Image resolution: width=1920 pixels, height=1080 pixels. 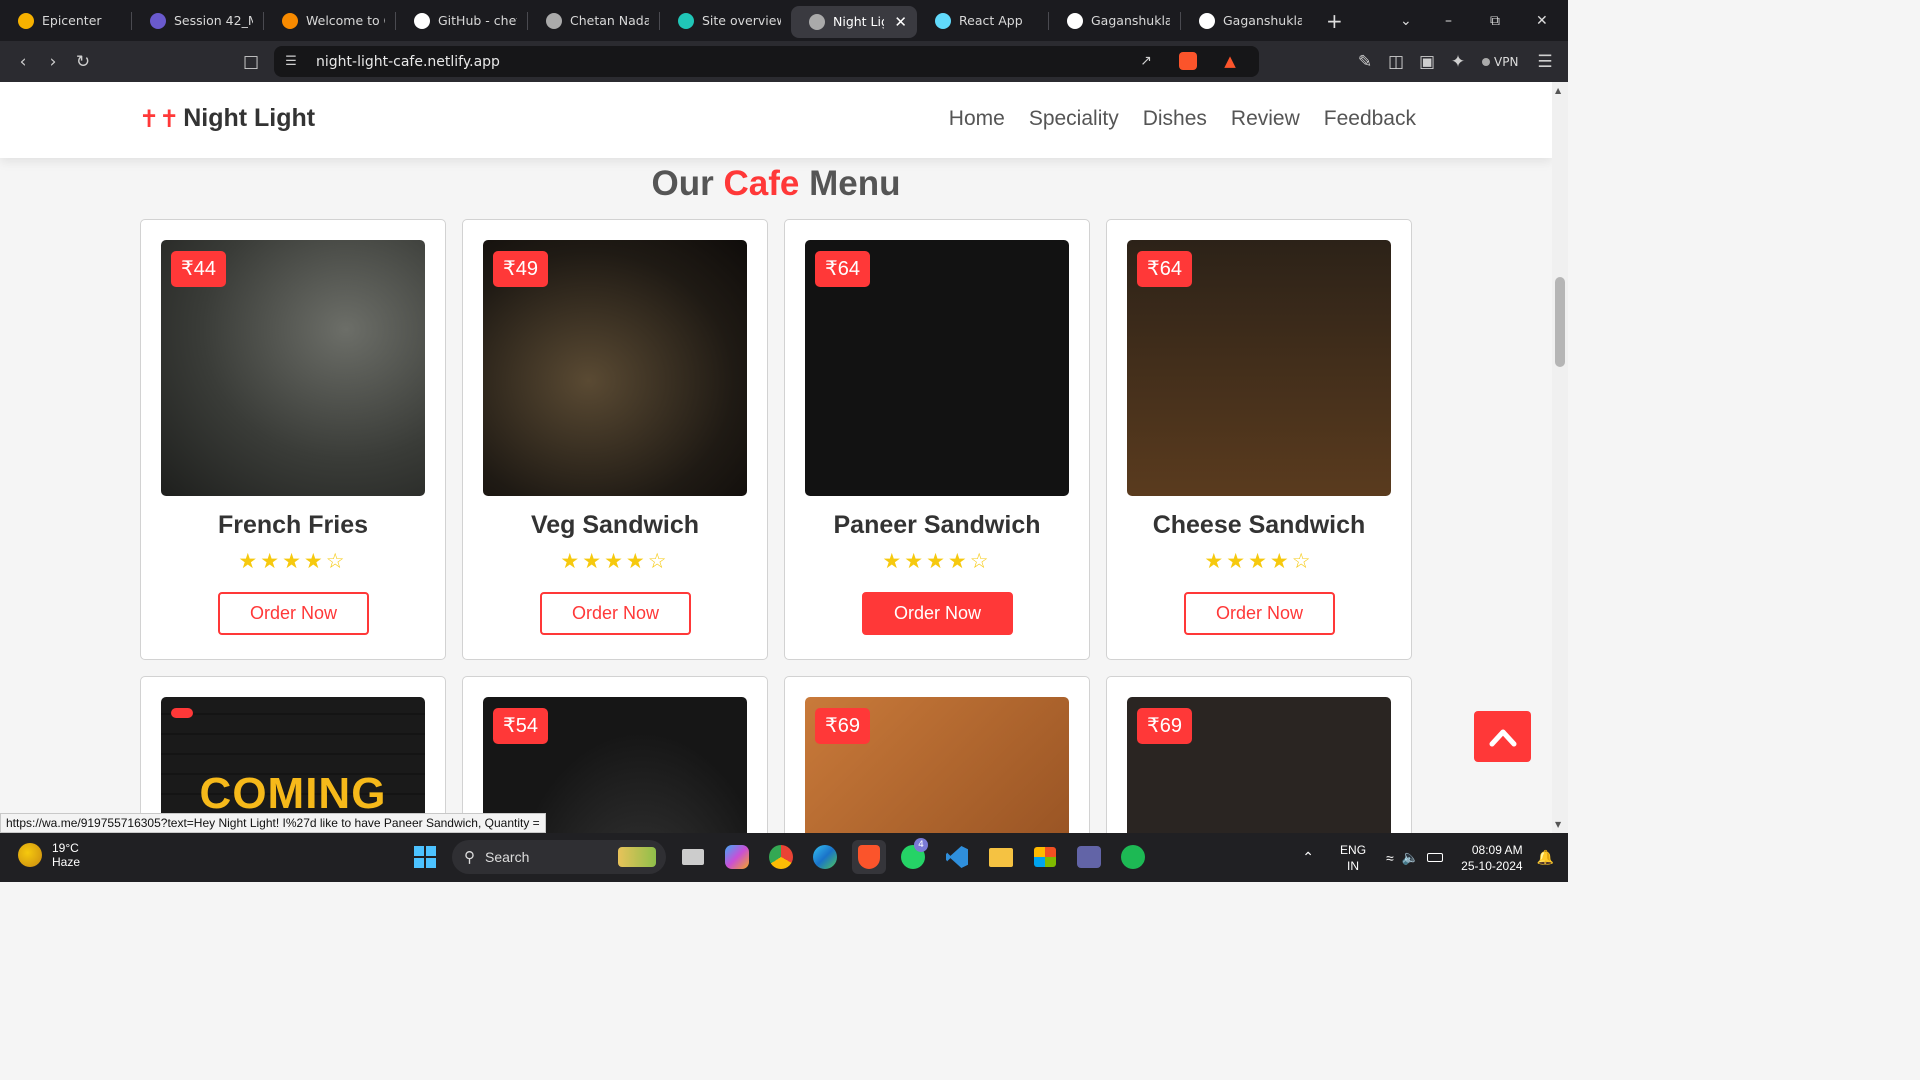 I want to click on close-tab-icon: ✕, so click(x=900, y=22).